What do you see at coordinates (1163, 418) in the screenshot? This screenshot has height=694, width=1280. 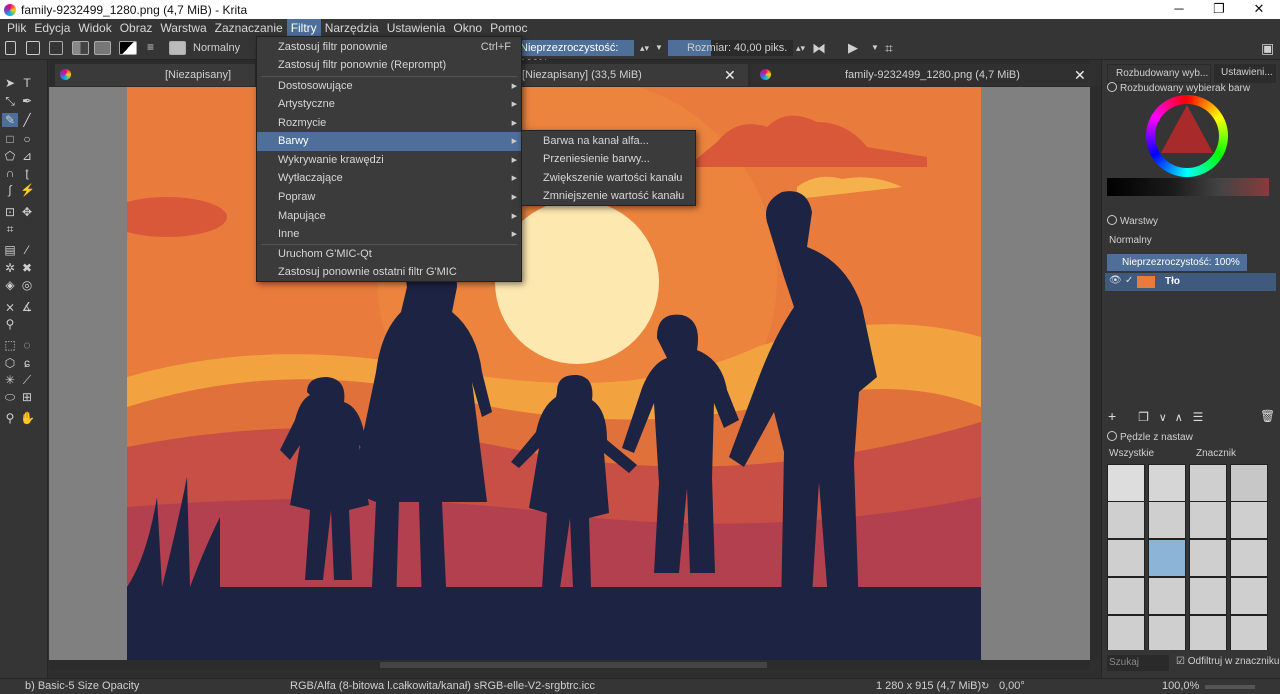 I see `move-down-icon: ∨` at bounding box center [1163, 418].